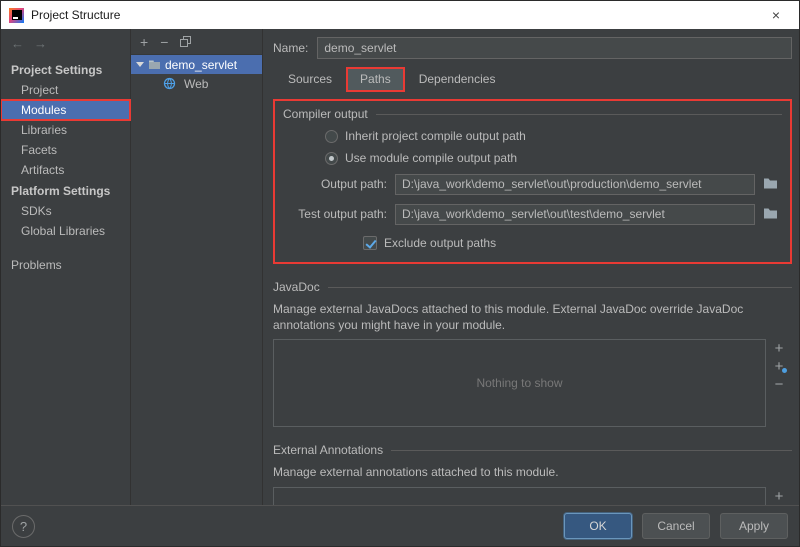 The width and height of the screenshot is (800, 547). Describe the element at coordinates (65, 170) in the screenshot. I see `sidebar-item-artifacts: Artifacts` at that location.